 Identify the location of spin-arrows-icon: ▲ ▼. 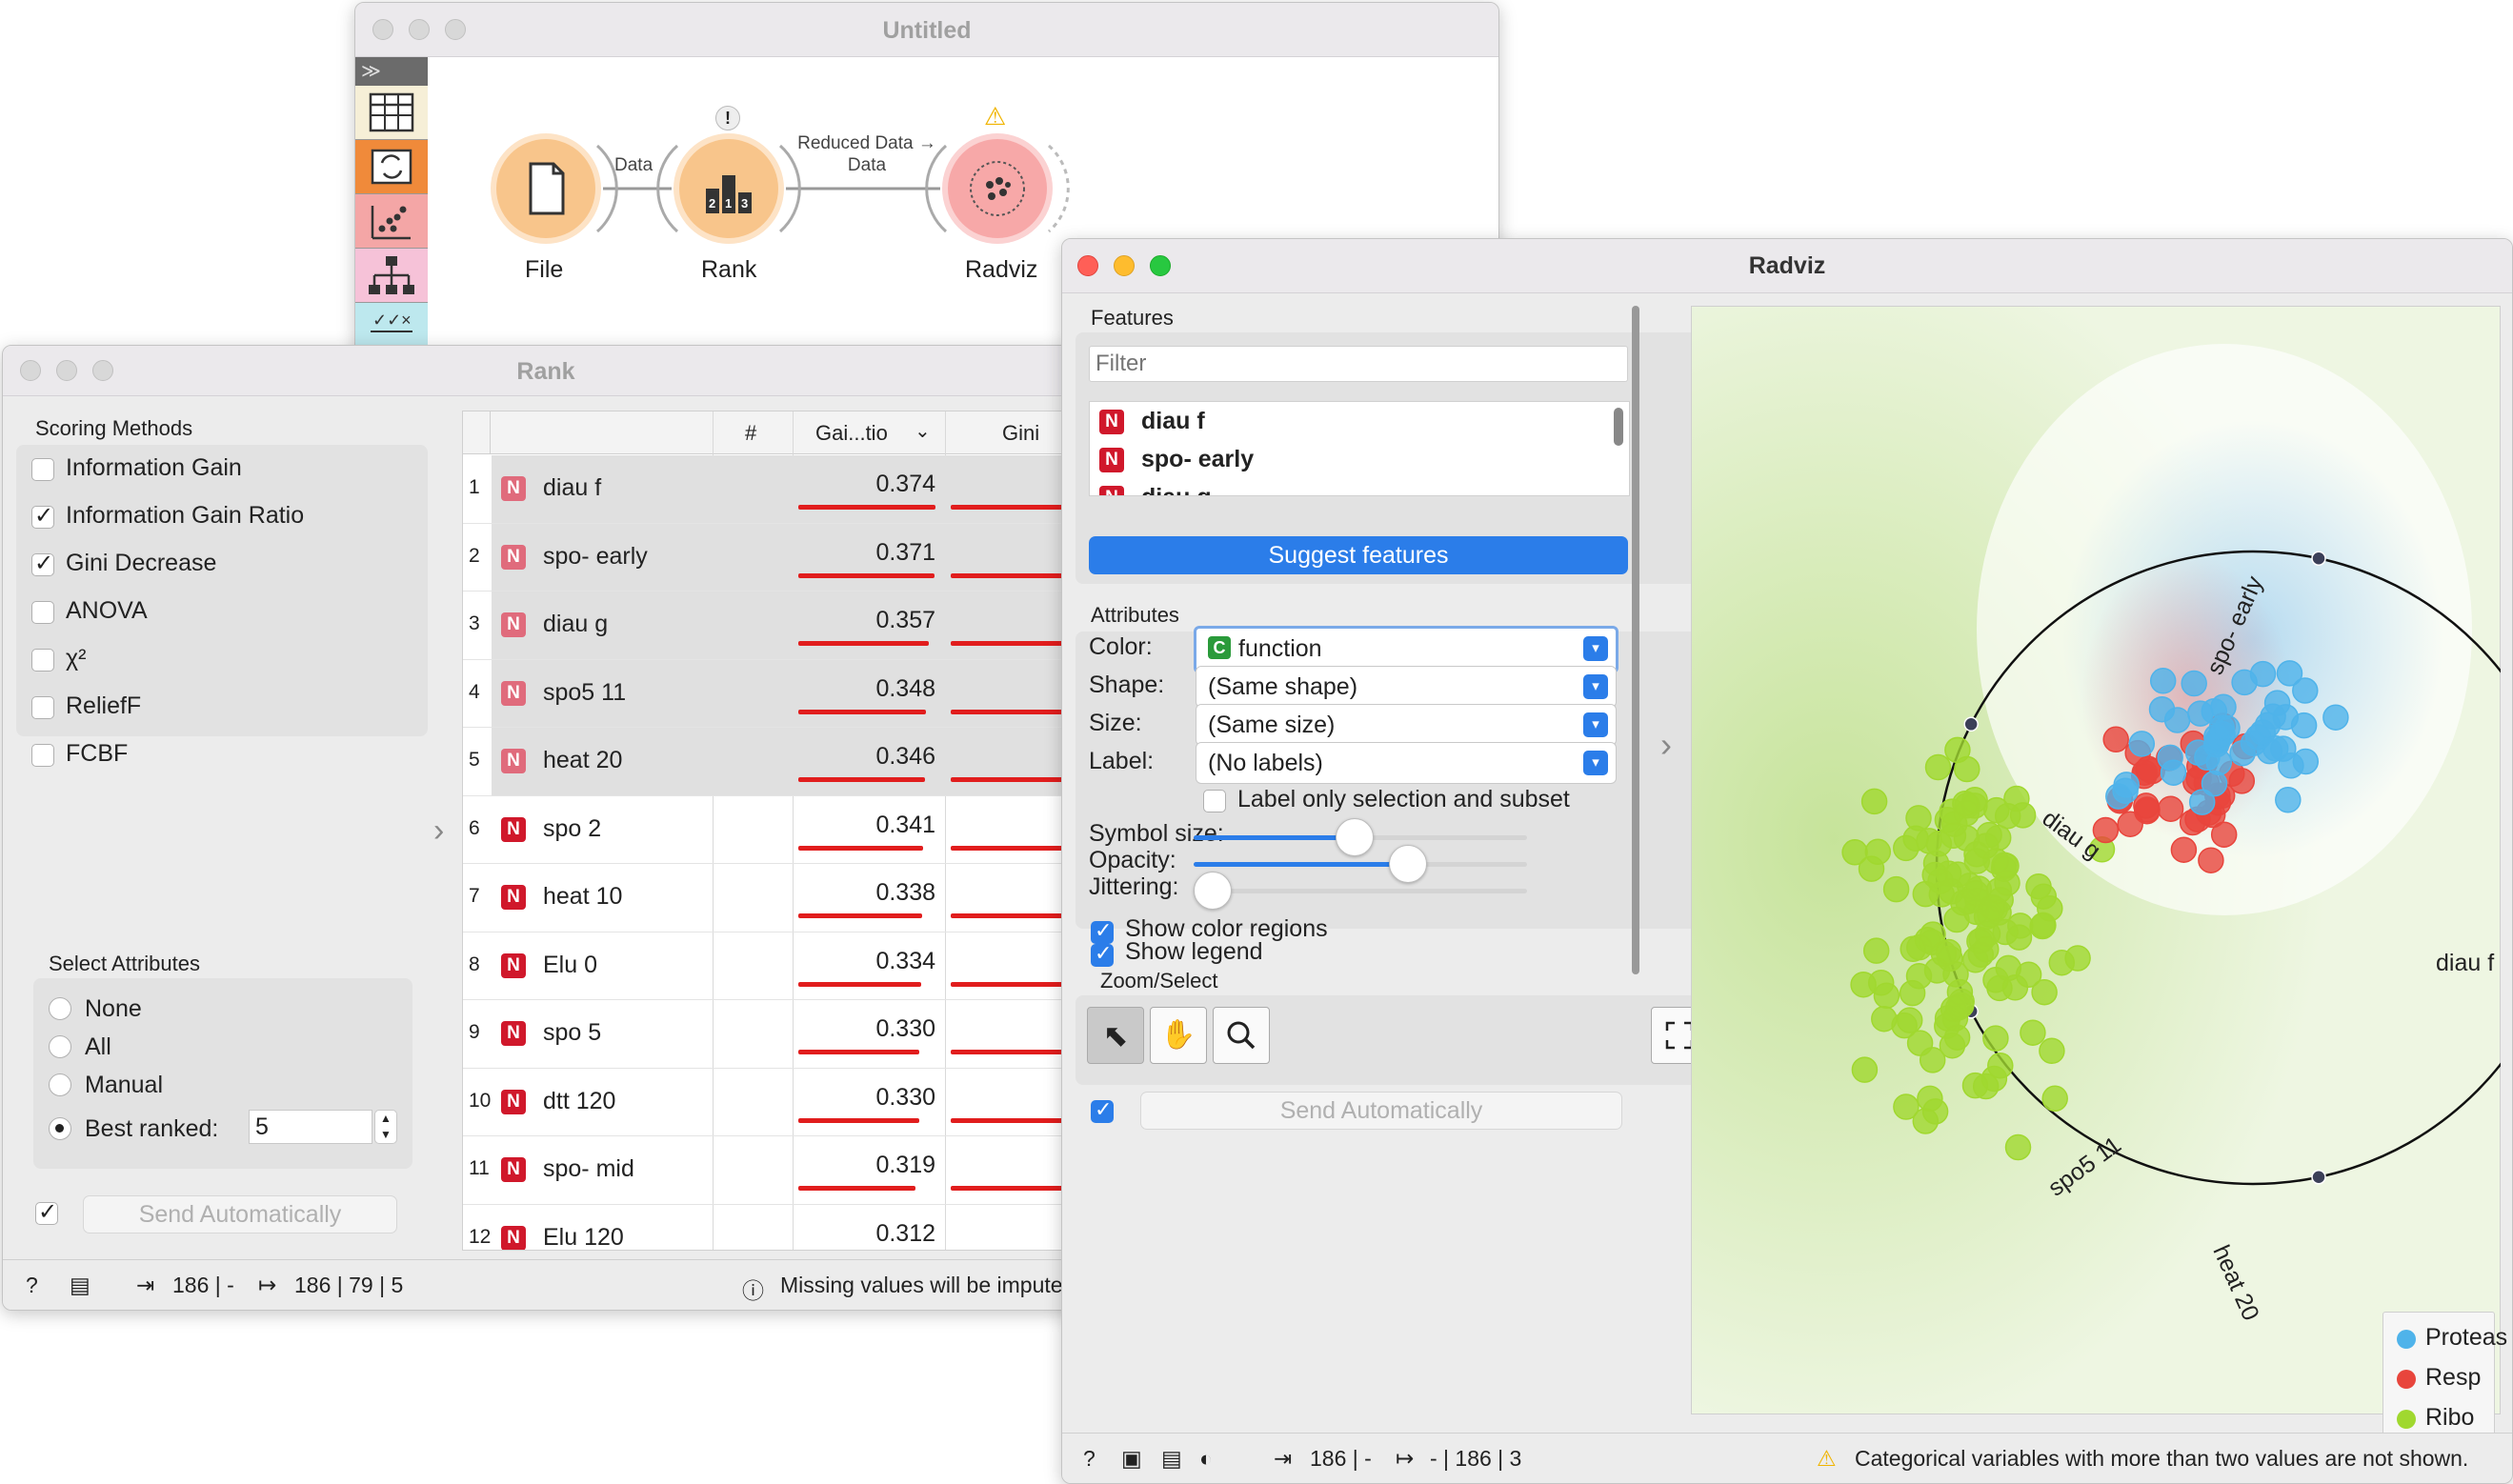
(385, 1127).